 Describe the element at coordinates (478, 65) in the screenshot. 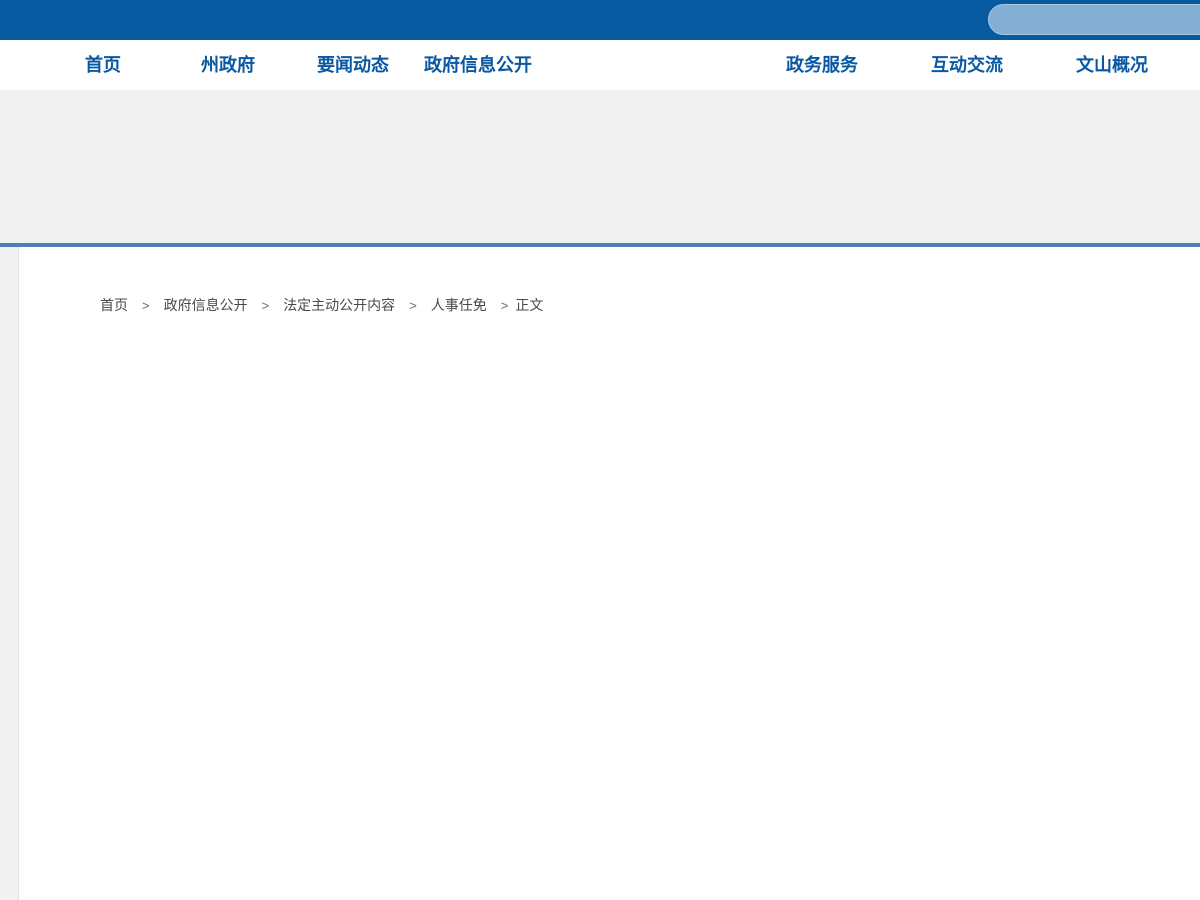

I see `nav-item-info-disclosure: 政府信息公开` at that location.